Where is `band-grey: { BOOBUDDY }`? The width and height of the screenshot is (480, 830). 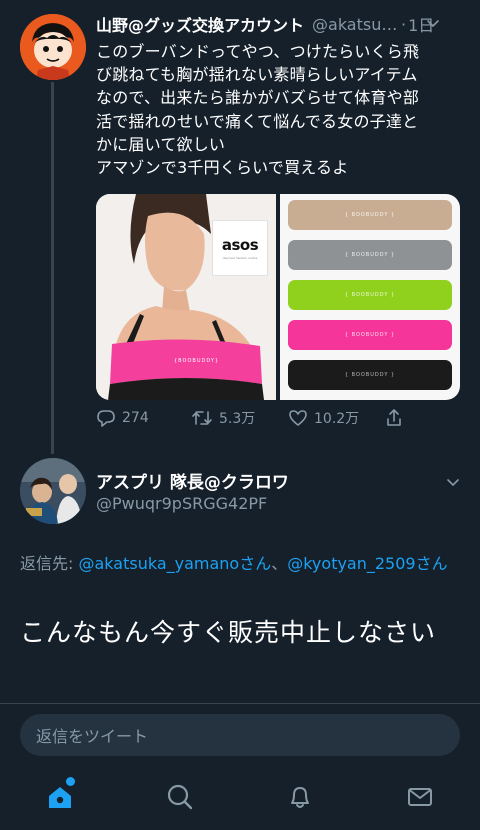 band-grey: { BOOBUDDY } is located at coordinates (370, 255).